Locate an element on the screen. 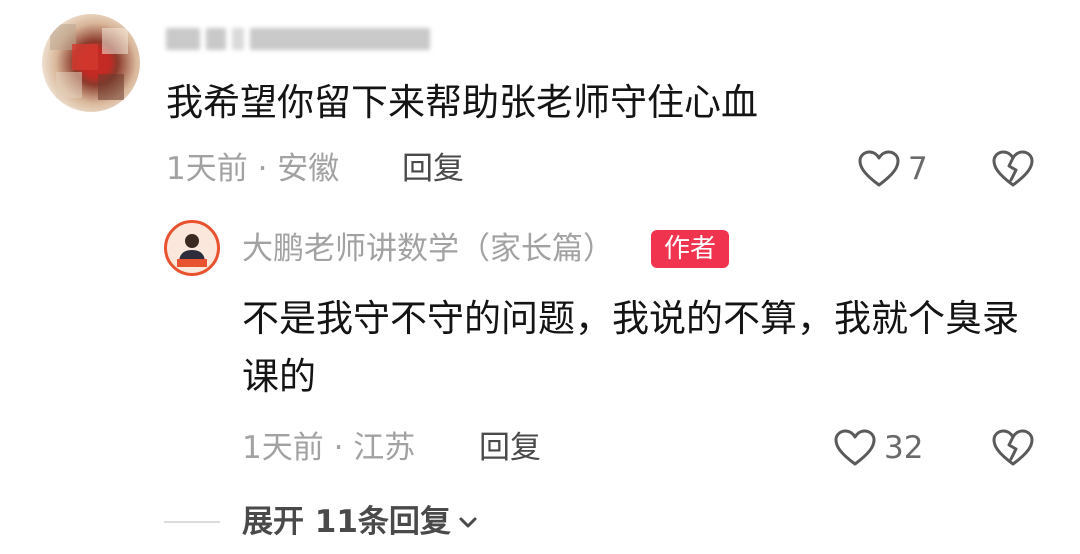  comment-like-count: 7 is located at coordinates (918, 169).